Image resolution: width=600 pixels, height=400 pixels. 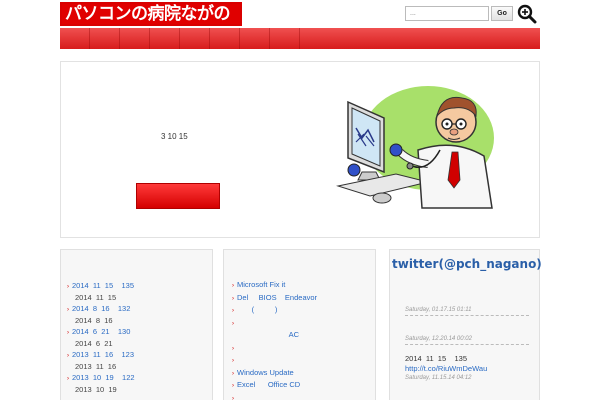 I want to click on link-item: › Del BIOS Endeavor, so click(x=274, y=298).